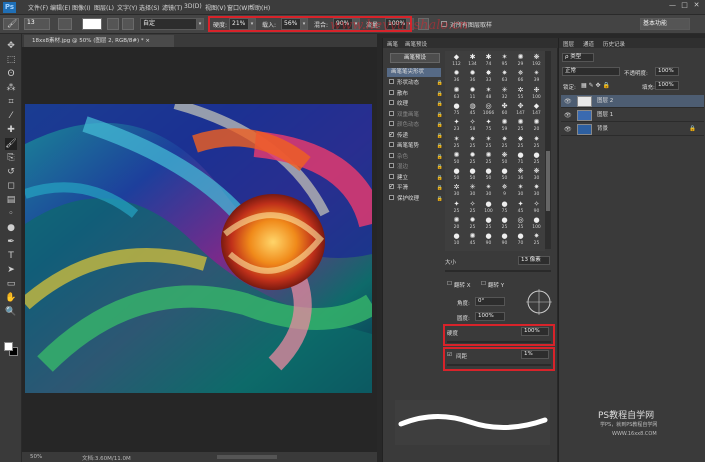  I want to click on menu-item: 帮助(H), so click(259, 7).